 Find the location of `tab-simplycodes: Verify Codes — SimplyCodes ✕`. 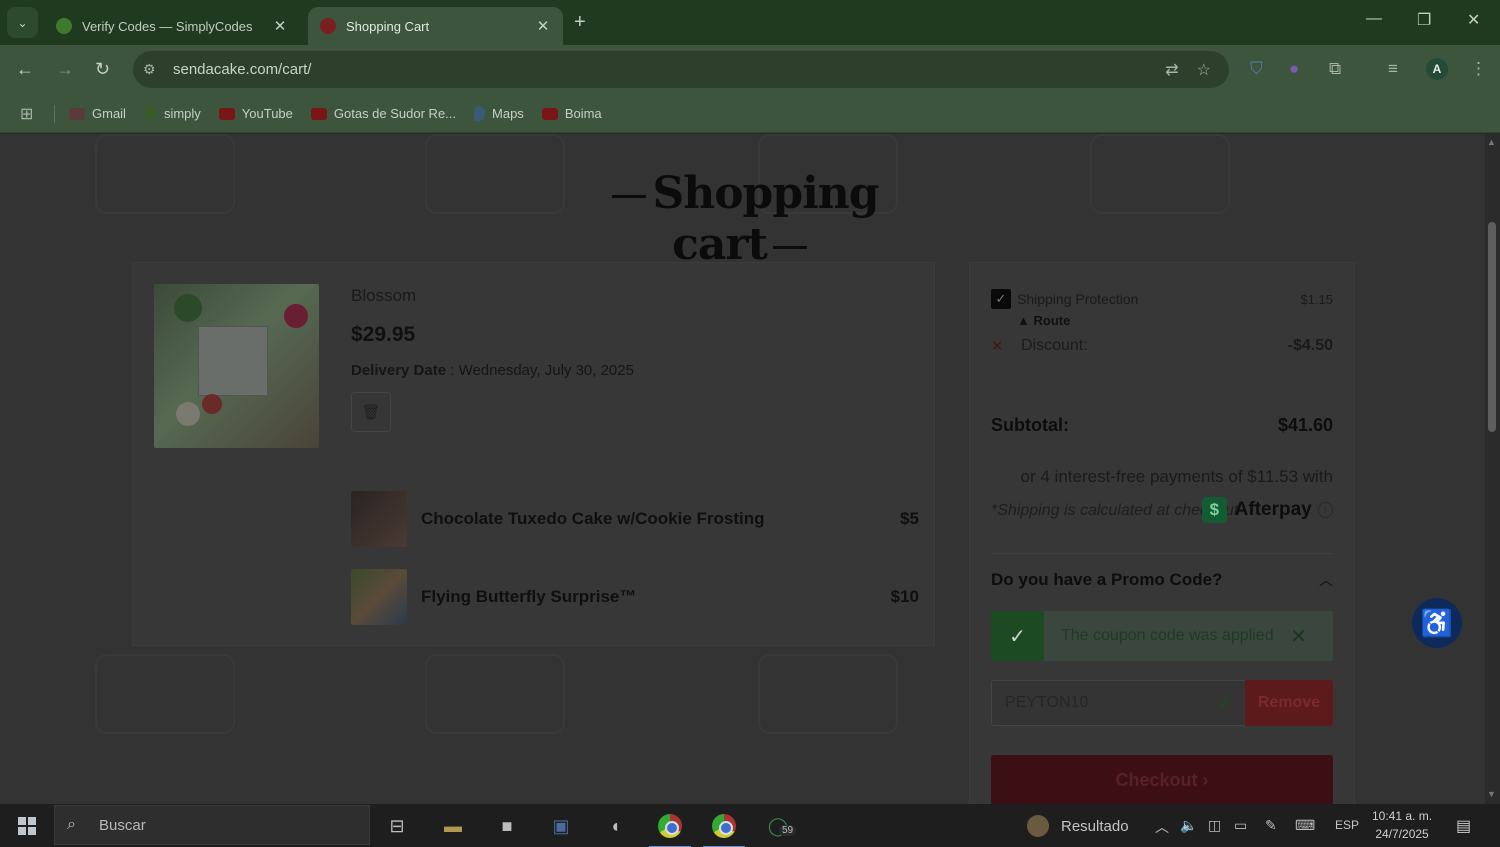

tab-simplycodes: Verify Codes — SimplyCodes ✕ is located at coordinates (172, 26).